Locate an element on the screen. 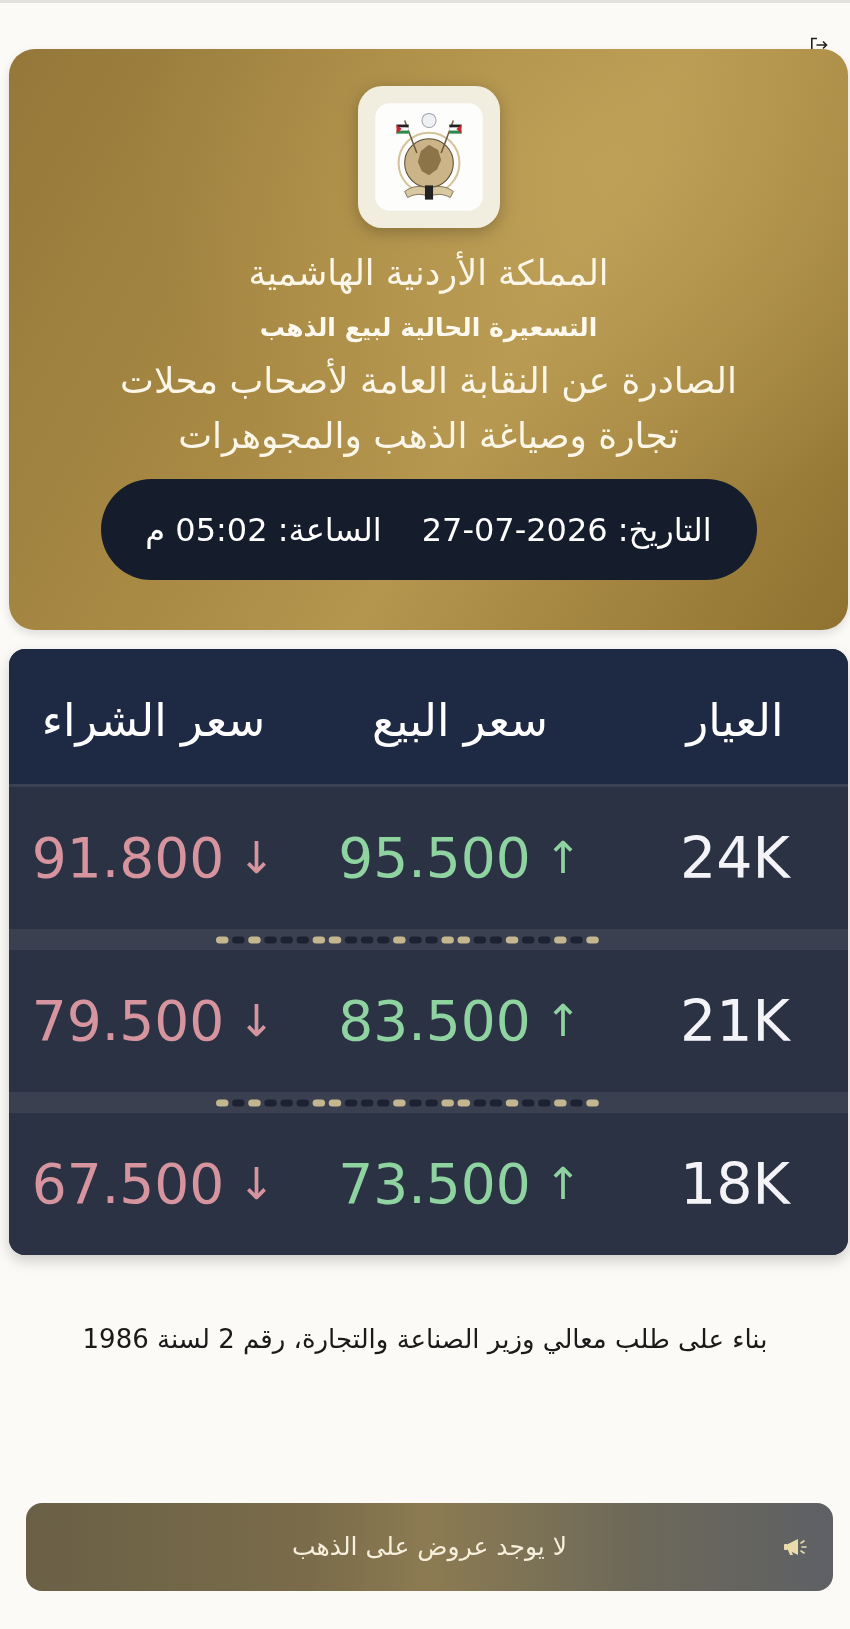  karat-text: 24K is located at coordinates (735, 858).